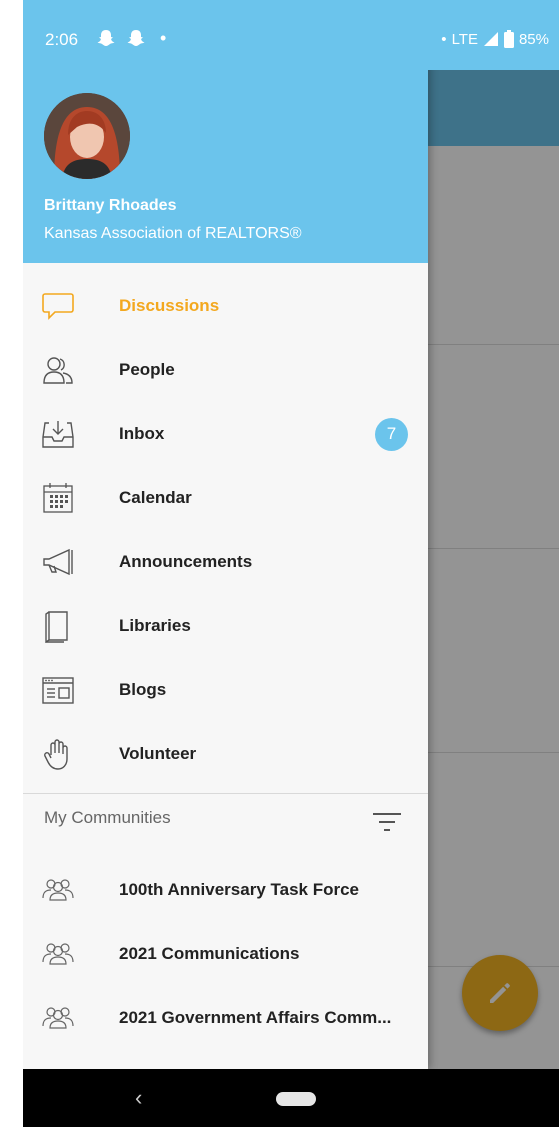 The height and width of the screenshot is (1127, 559). What do you see at coordinates (169, 305) in the screenshot?
I see `menu-item-label: Discussions` at bounding box center [169, 305].